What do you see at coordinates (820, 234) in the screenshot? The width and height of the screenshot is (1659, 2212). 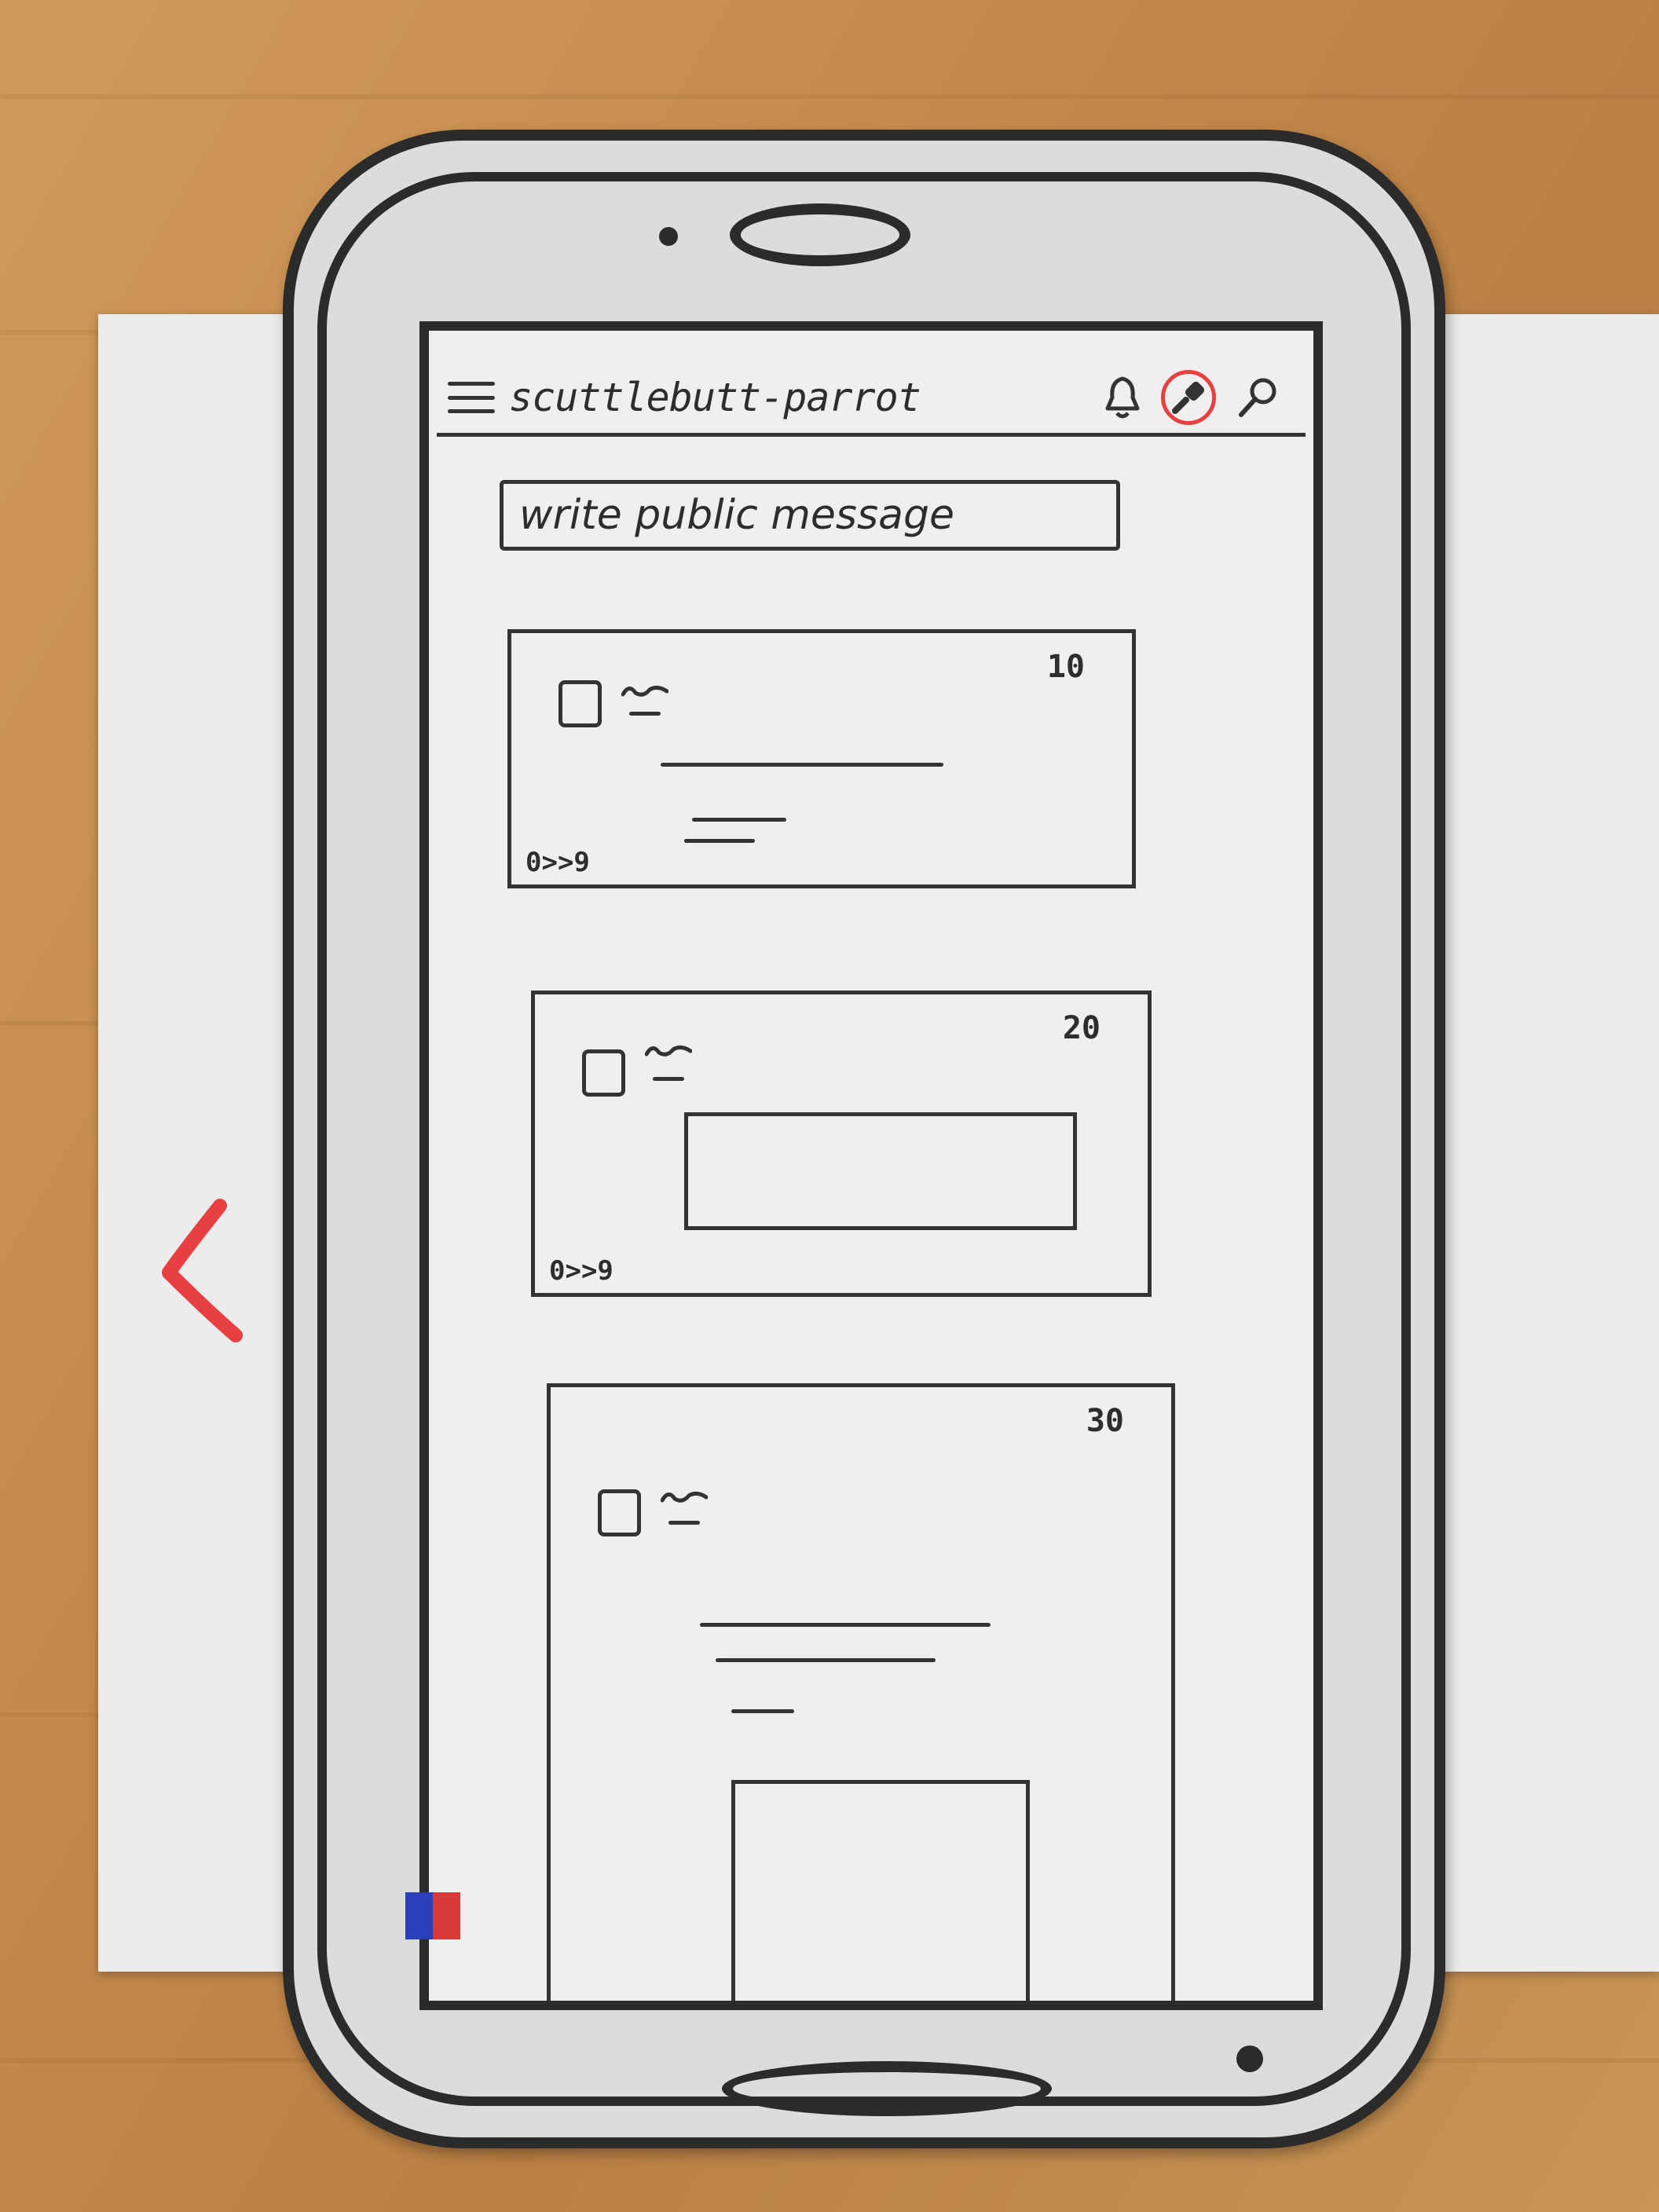 I see `earpiece-speaker` at bounding box center [820, 234].